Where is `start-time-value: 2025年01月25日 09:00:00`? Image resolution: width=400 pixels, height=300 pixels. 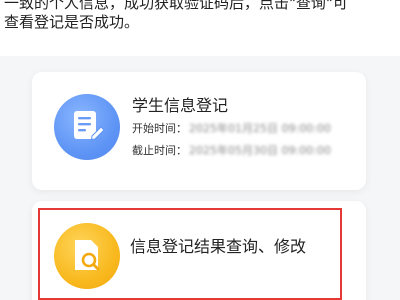 start-time-value: 2025年01月25日 09:00:00 is located at coordinates (260, 128).